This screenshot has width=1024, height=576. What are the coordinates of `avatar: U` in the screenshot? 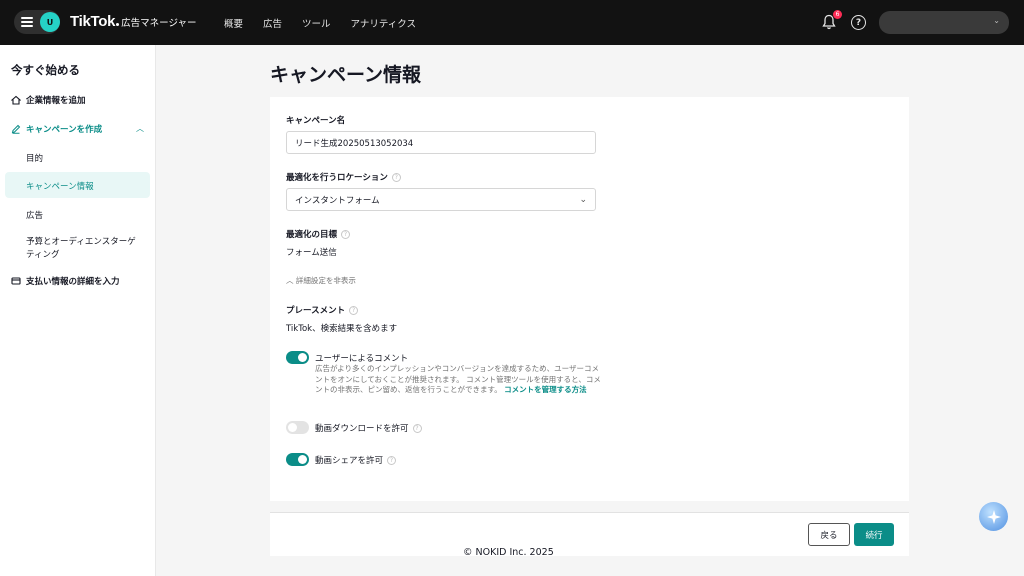 It's located at (50, 22).